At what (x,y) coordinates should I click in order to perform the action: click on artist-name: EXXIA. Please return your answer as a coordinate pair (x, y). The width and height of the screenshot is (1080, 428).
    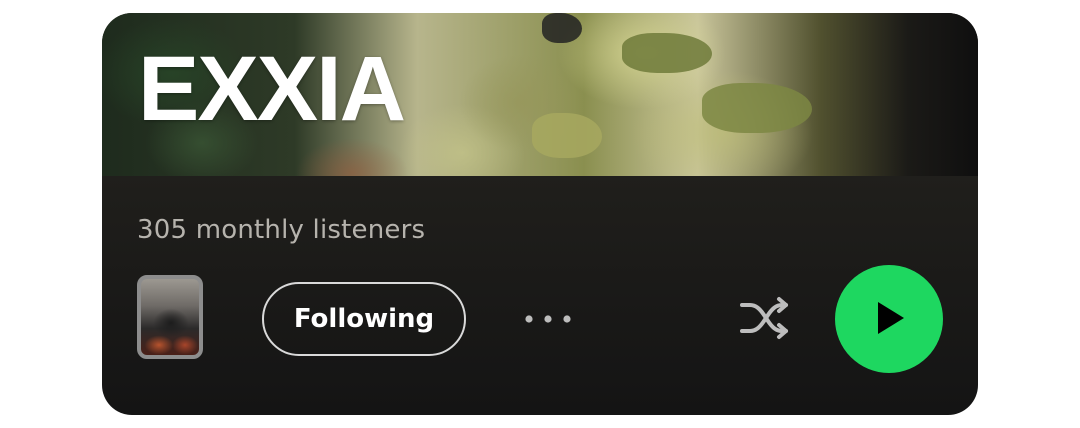
    Looking at the image, I should click on (272, 89).